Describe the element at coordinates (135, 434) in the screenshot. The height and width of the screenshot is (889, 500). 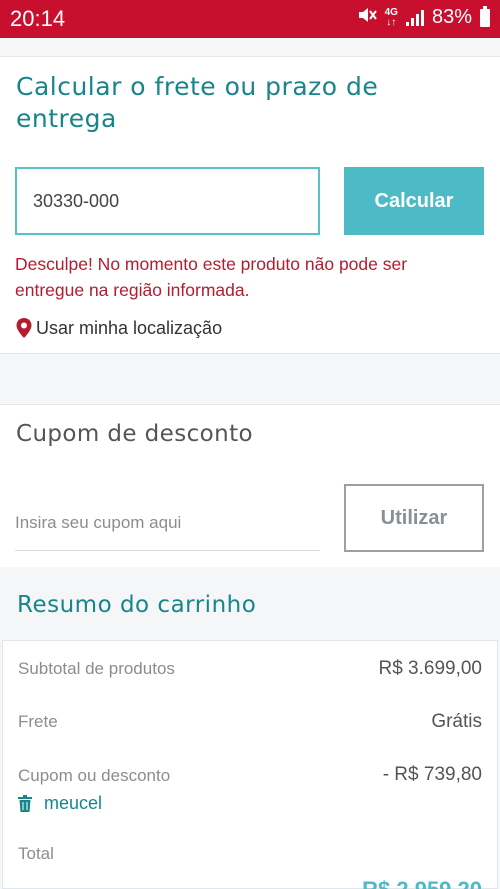
I see `coupon-title: Cupom de desconto` at that location.